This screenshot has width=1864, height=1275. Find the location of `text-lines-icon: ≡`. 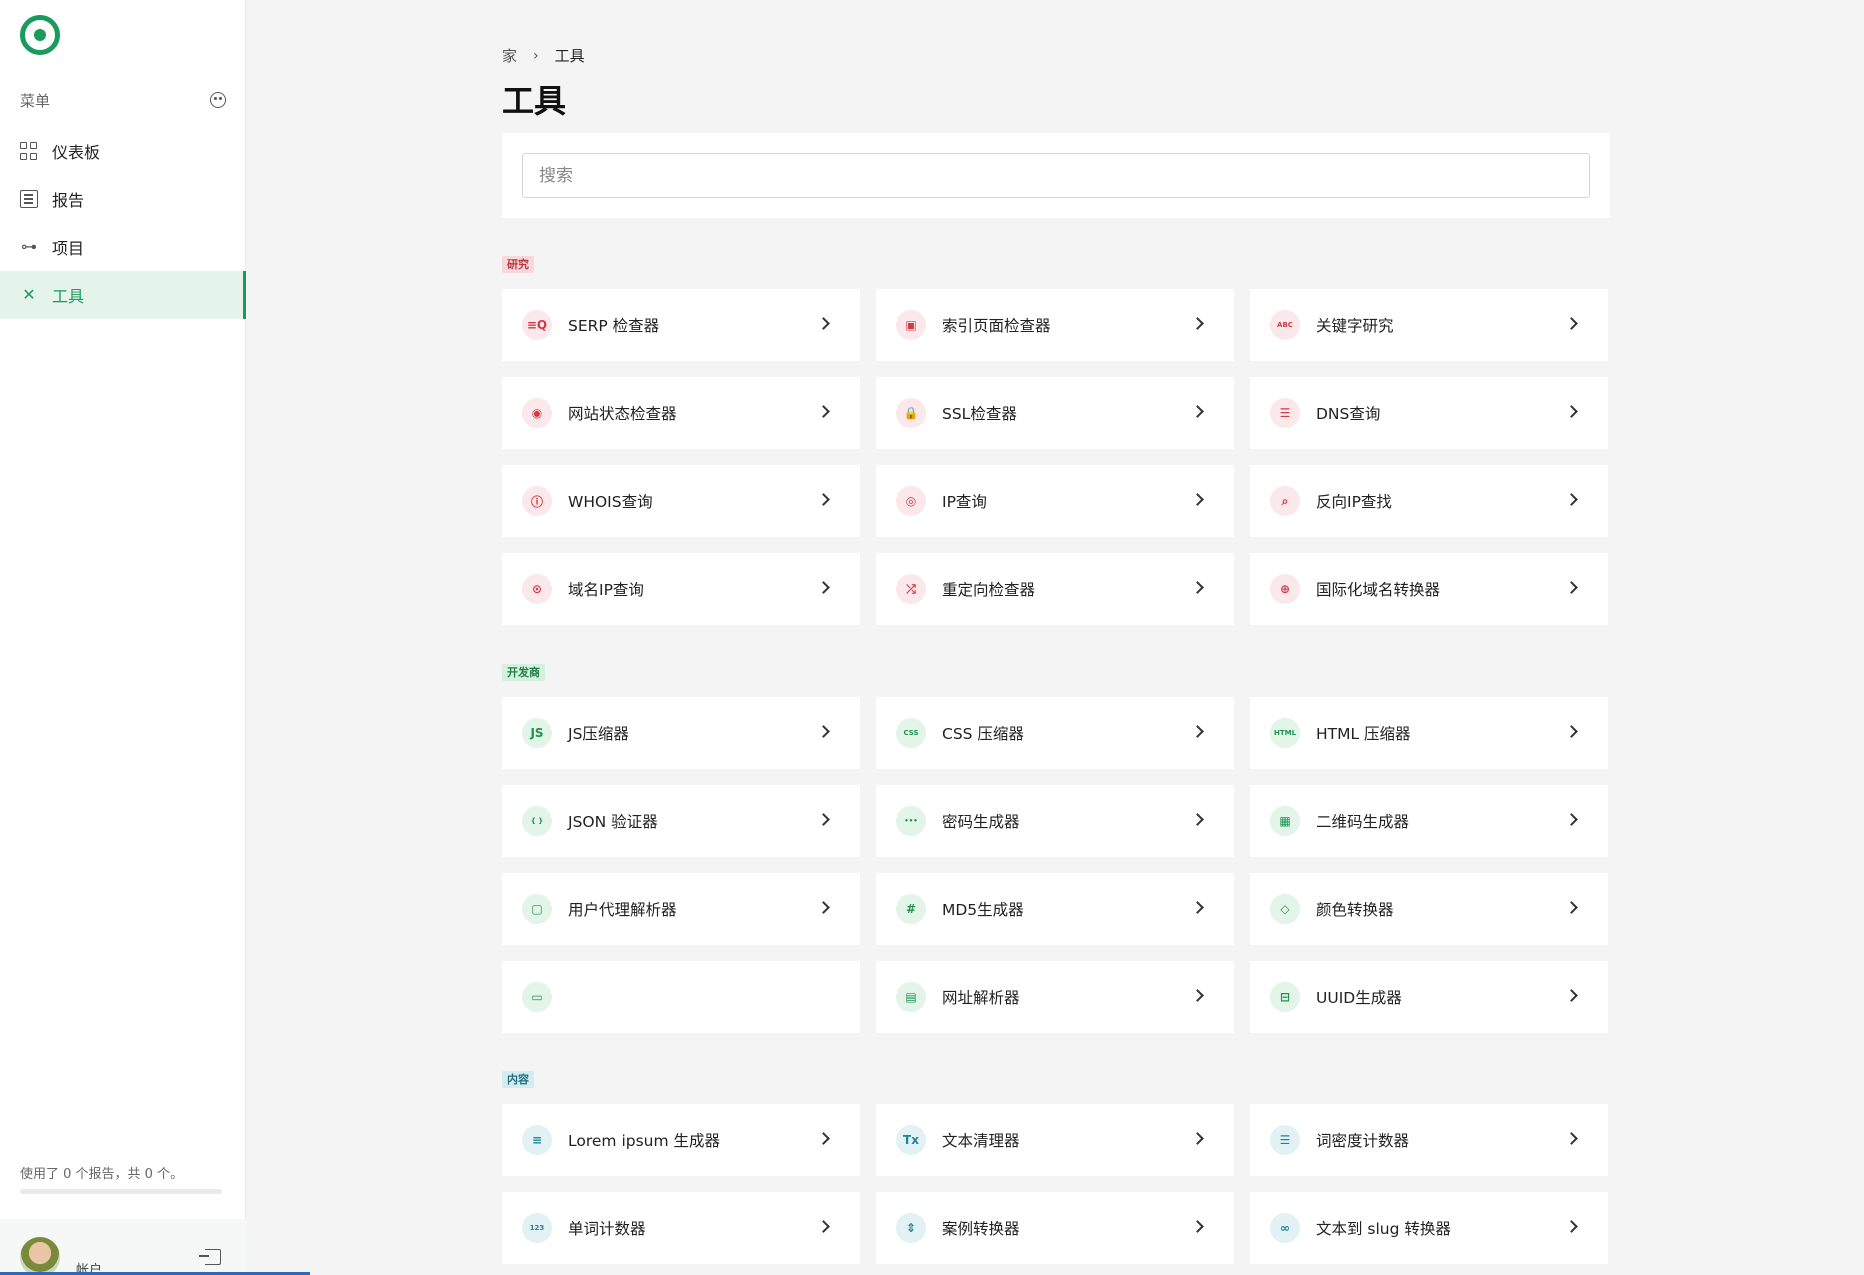

text-lines-icon: ≡ is located at coordinates (537, 1140).